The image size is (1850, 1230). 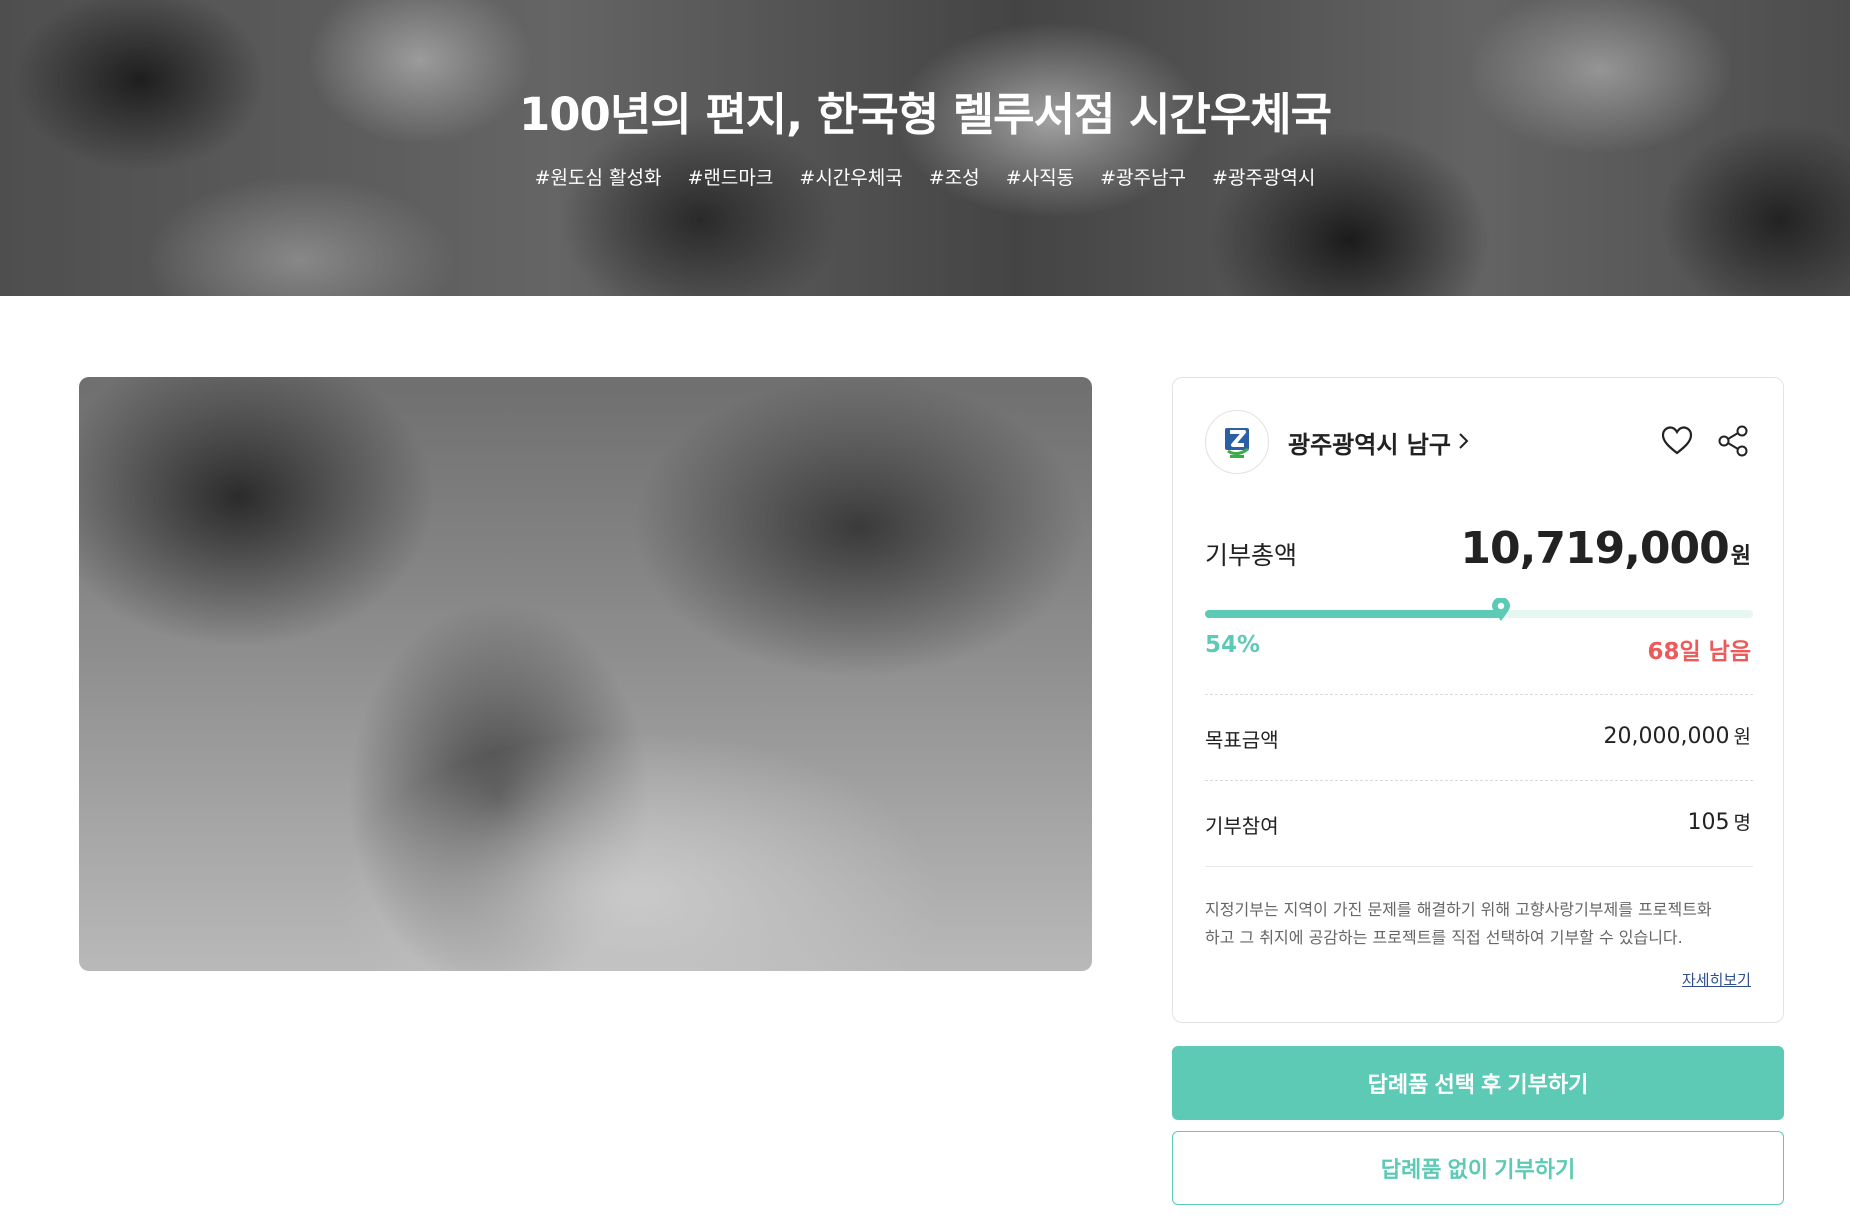 I want to click on progress-bar, so click(x=1479, y=609).